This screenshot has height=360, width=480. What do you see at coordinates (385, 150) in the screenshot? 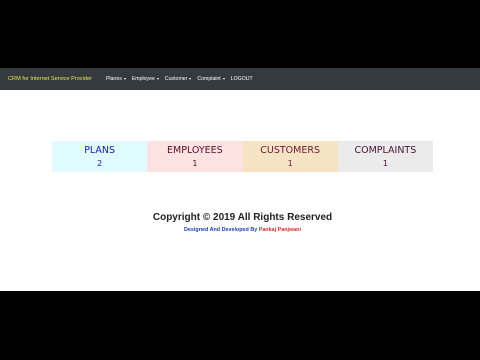
I see `stat-label: COMPLAINTS` at bounding box center [385, 150].